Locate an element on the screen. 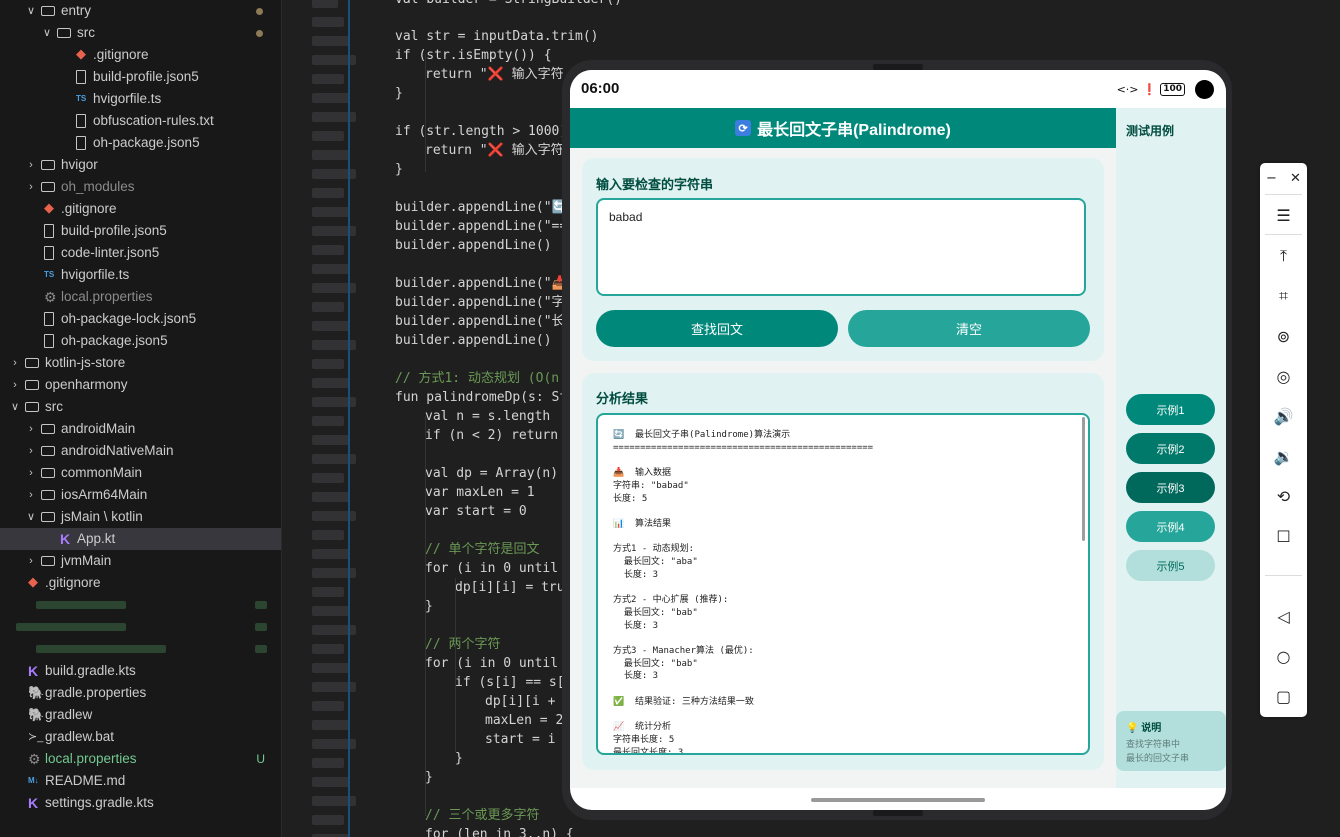 This screenshot has width=1340, height=837. home-icon: ○ is located at coordinates (1283, 656).